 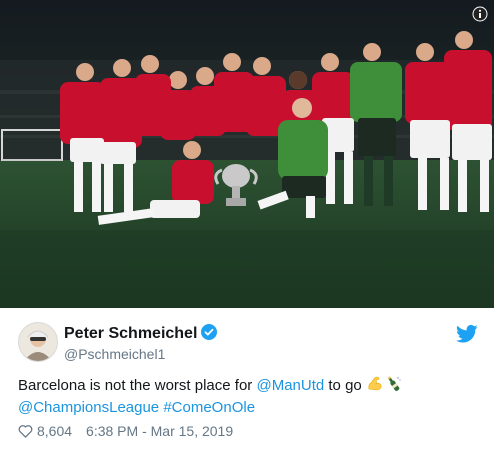 I want to click on avatar-image, so click(x=38, y=342).